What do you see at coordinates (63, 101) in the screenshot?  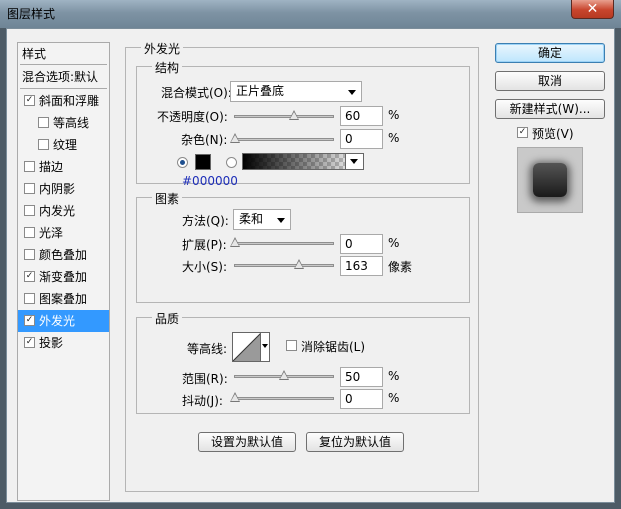 I see `style-item: ✓ 斜面和浮雕` at bounding box center [63, 101].